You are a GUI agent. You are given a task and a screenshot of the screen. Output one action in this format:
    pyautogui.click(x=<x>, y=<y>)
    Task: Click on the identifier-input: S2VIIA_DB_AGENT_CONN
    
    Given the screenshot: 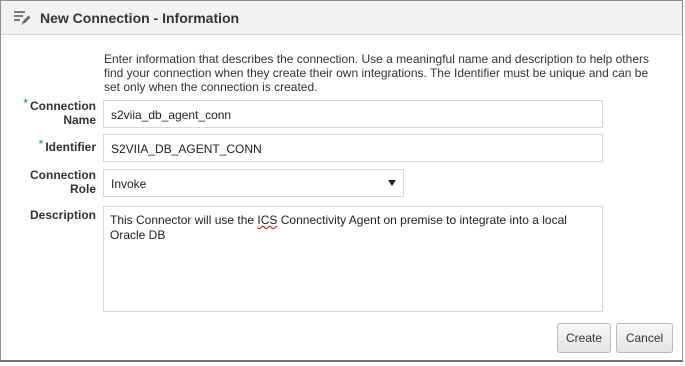 What is the action you would take?
    pyautogui.click(x=353, y=148)
    